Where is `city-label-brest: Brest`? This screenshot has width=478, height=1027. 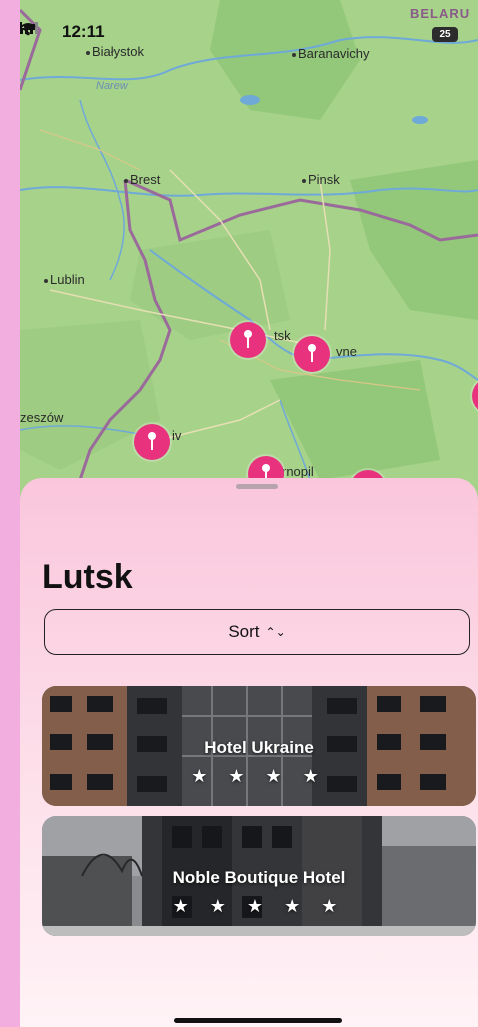
city-label-brest: Brest is located at coordinates (142, 179).